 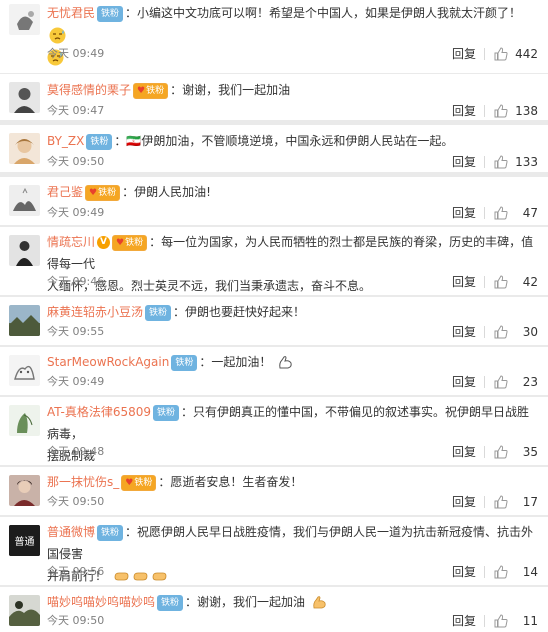 What do you see at coordinates (76, 451) in the screenshot?
I see `comment-time: 今天 09:48` at bounding box center [76, 451].